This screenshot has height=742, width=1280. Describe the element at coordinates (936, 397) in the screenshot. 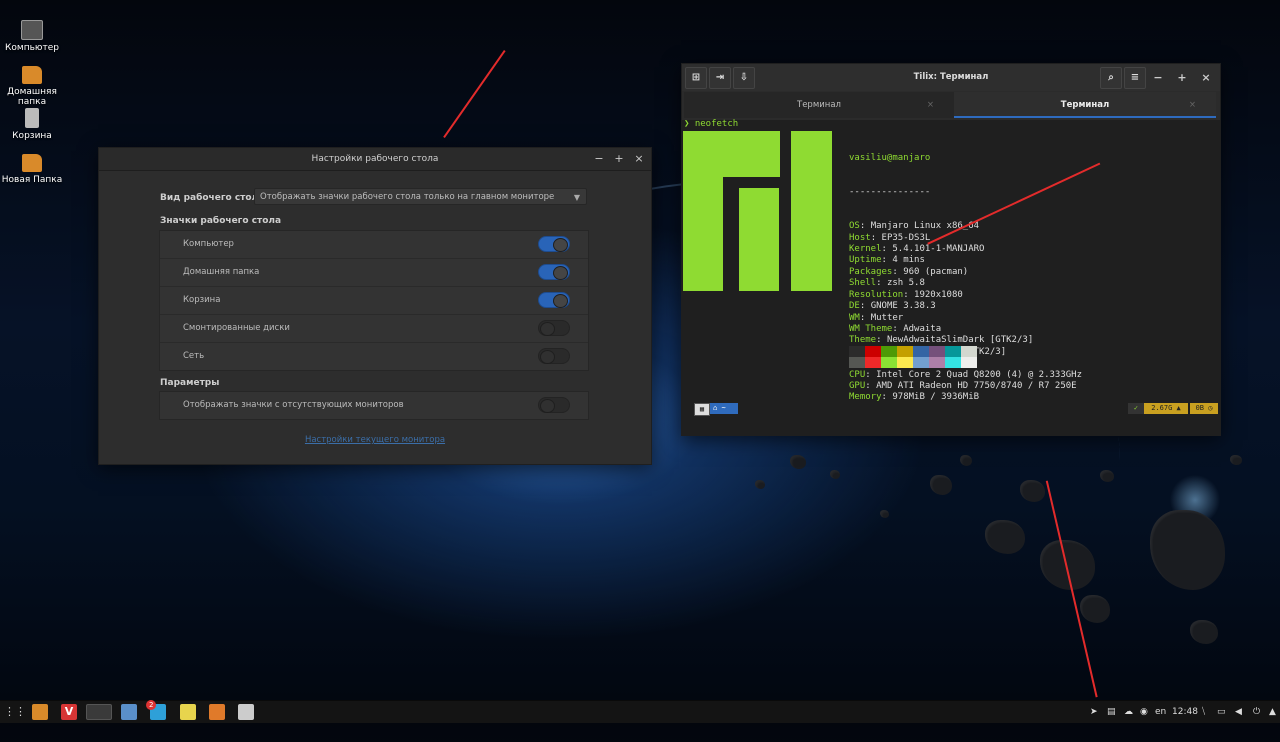

I see `info-value: 978MiB / 3936MiB` at that location.